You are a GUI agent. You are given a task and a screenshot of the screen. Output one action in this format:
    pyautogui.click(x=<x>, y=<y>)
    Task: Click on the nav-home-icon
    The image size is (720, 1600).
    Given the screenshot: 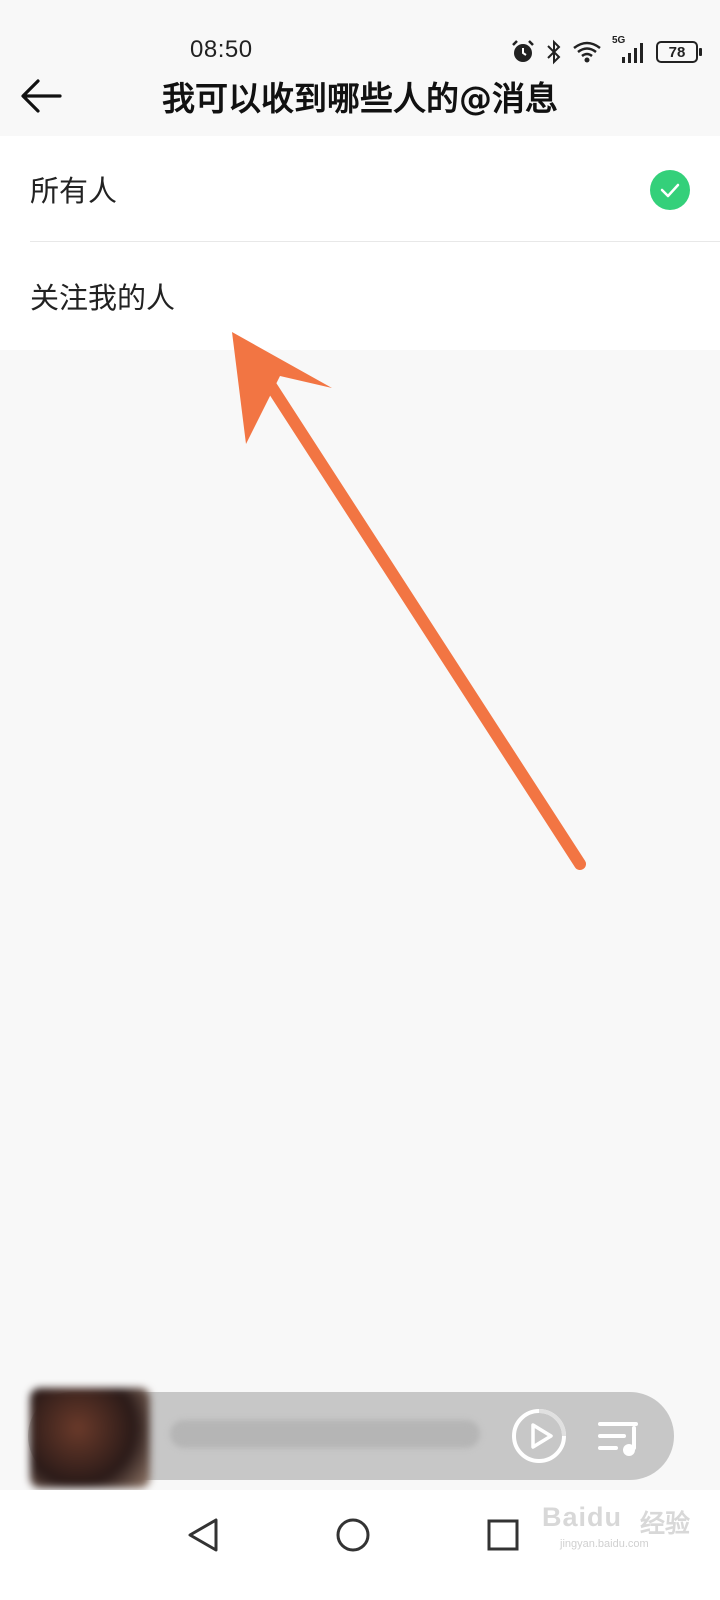 What is the action you would take?
    pyautogui.click(x=353, y=1535)
    